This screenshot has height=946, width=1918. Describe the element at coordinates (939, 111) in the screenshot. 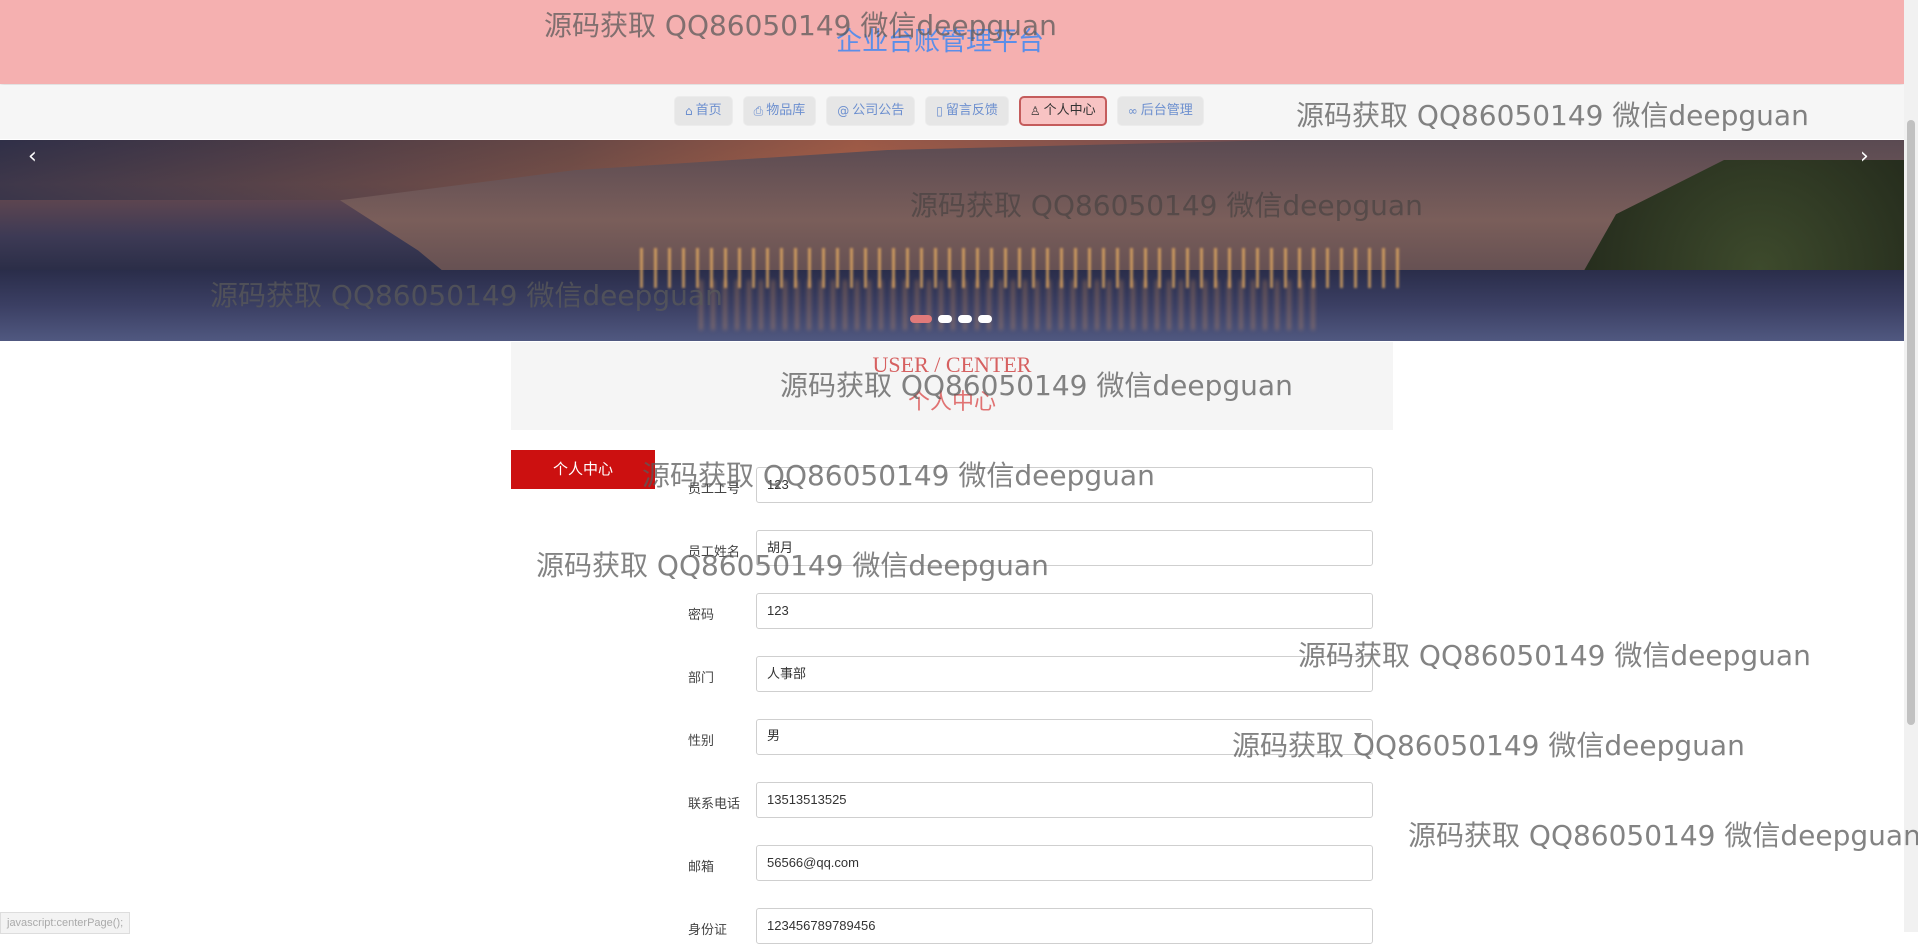

I see `note-icon: ▯` at that location.